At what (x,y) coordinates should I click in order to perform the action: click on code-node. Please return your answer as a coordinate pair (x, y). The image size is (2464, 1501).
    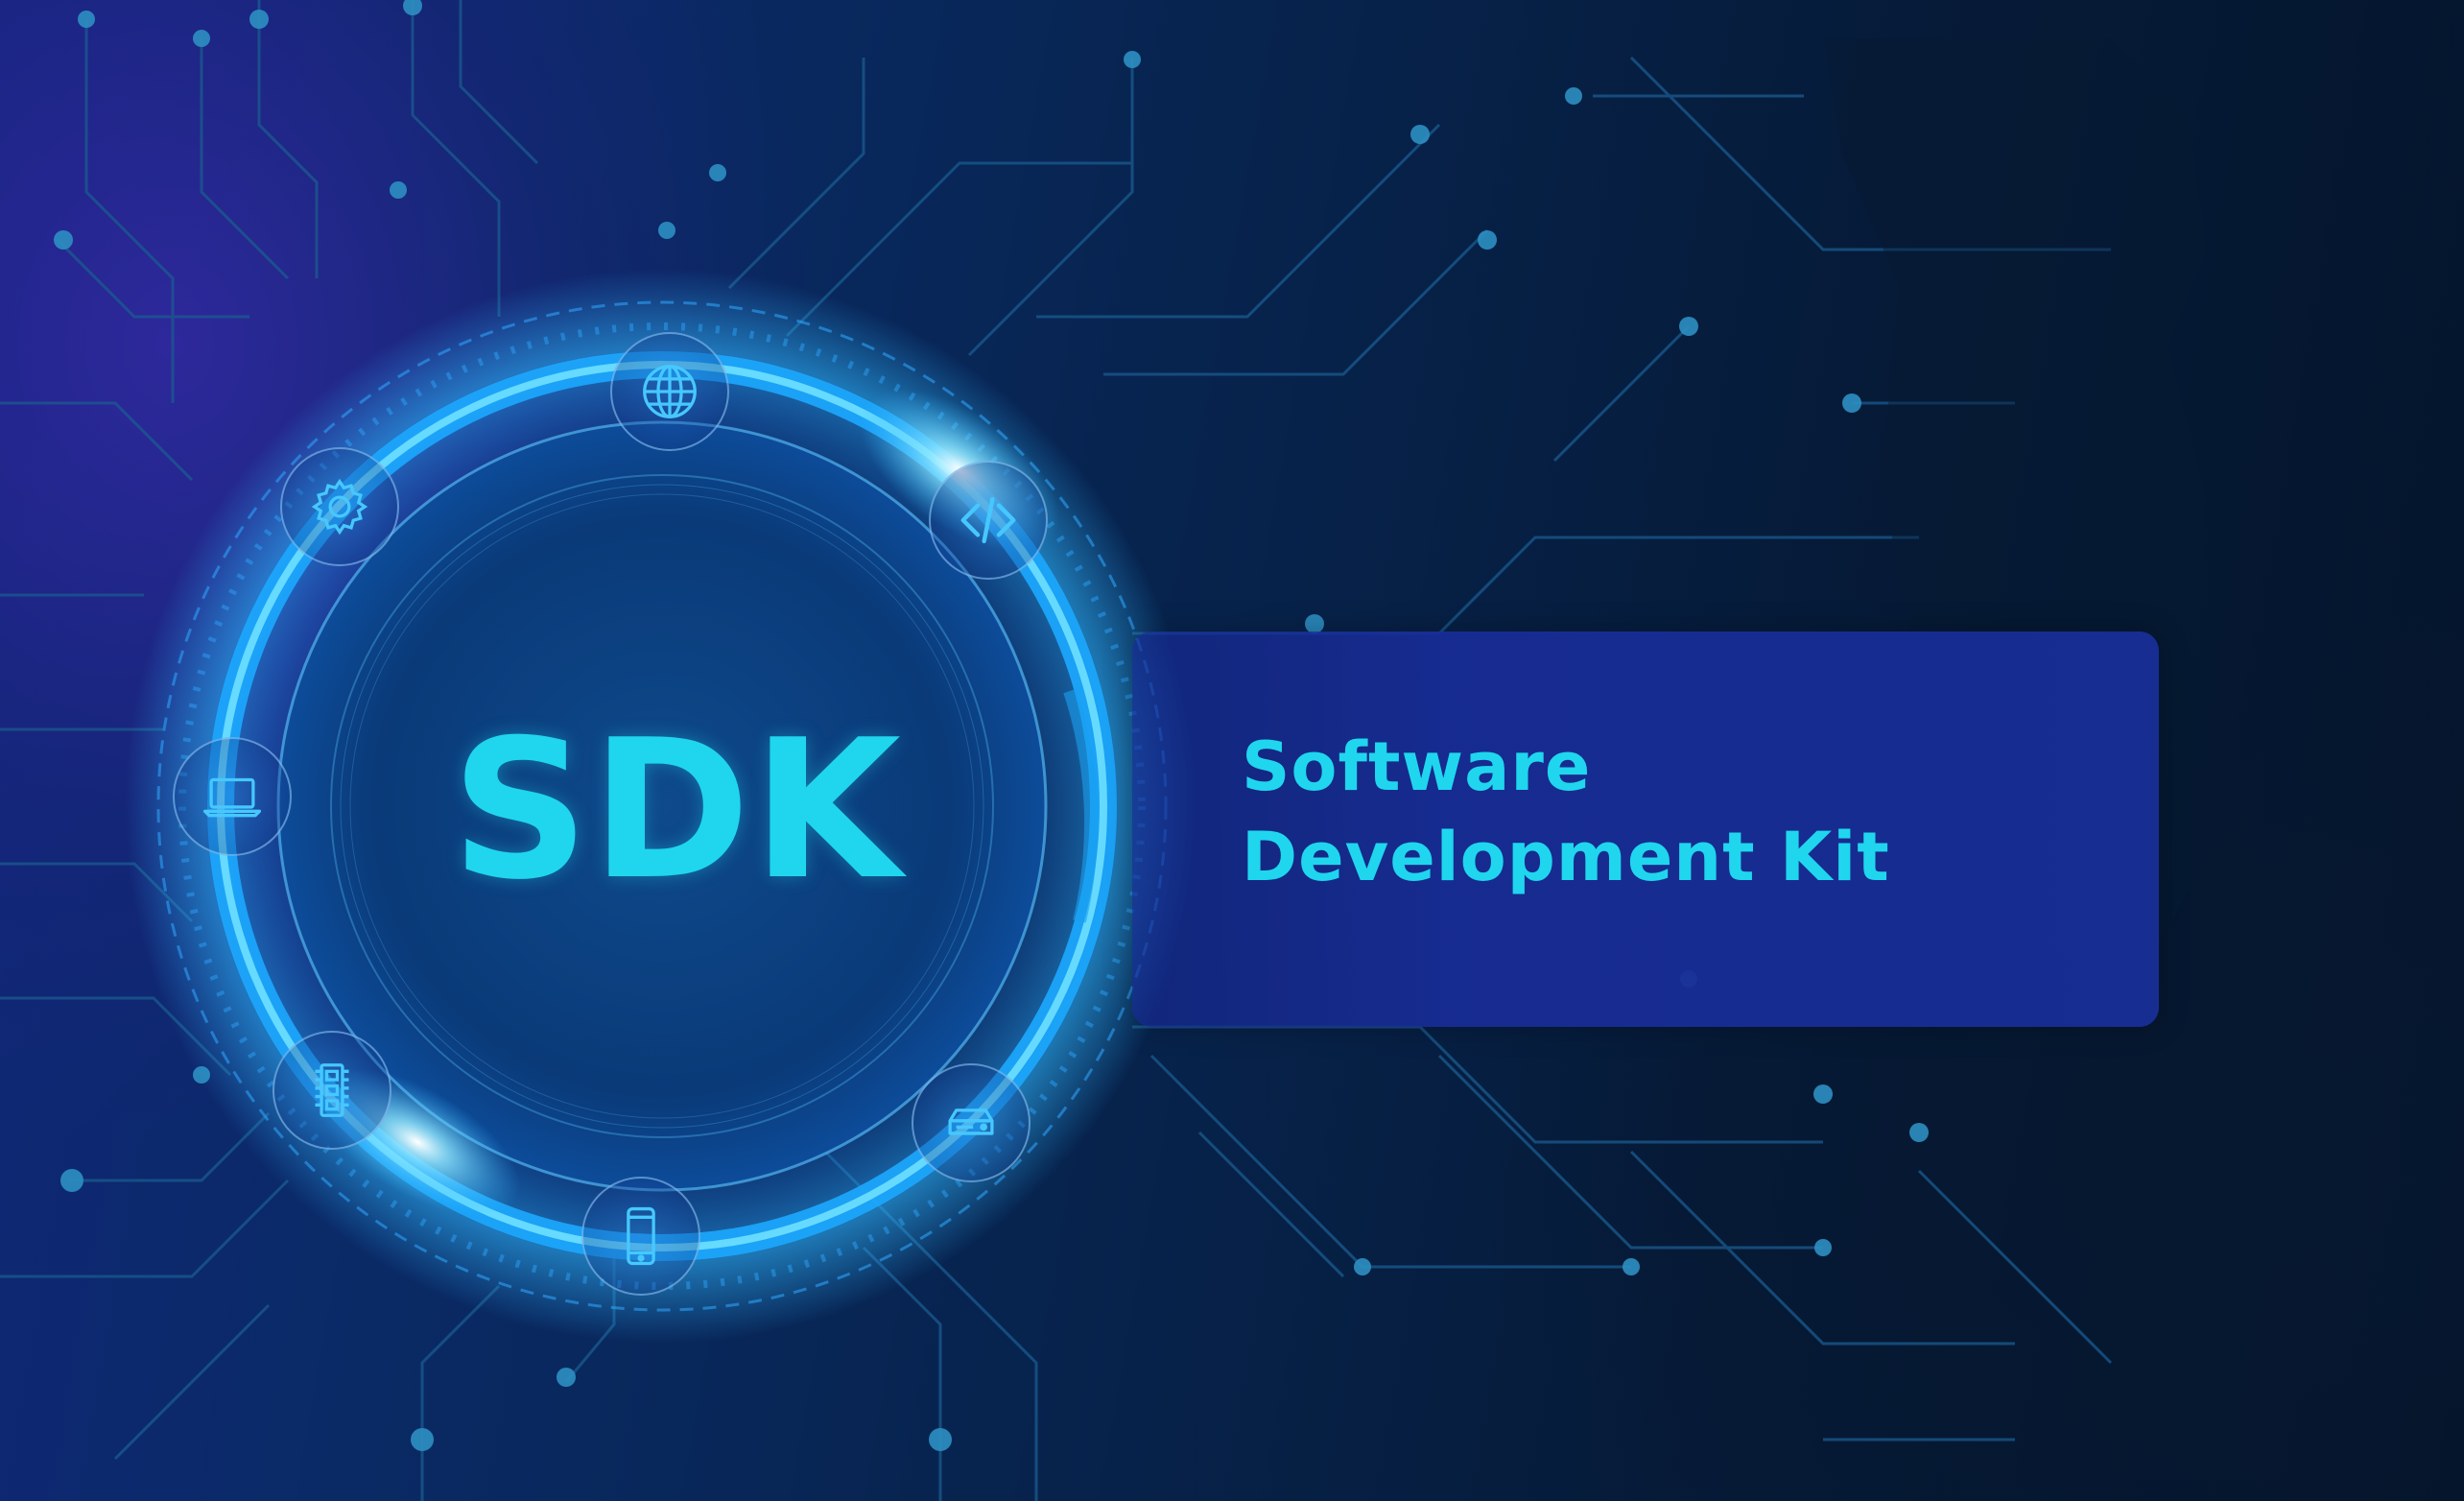
    Looking at the image, I should click on (988, 520).